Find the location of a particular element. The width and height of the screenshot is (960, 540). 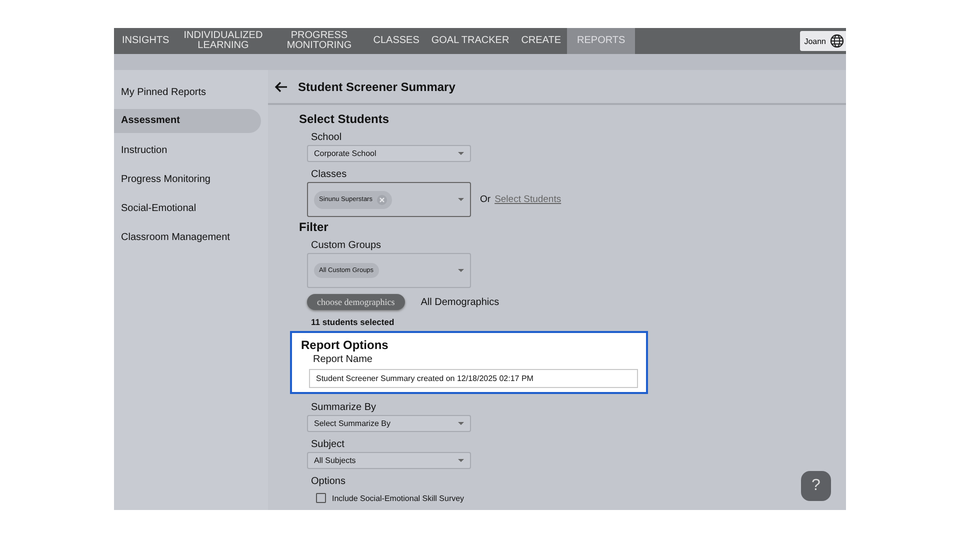

nav-tab: CREATE is located at coordinates (541, 41).